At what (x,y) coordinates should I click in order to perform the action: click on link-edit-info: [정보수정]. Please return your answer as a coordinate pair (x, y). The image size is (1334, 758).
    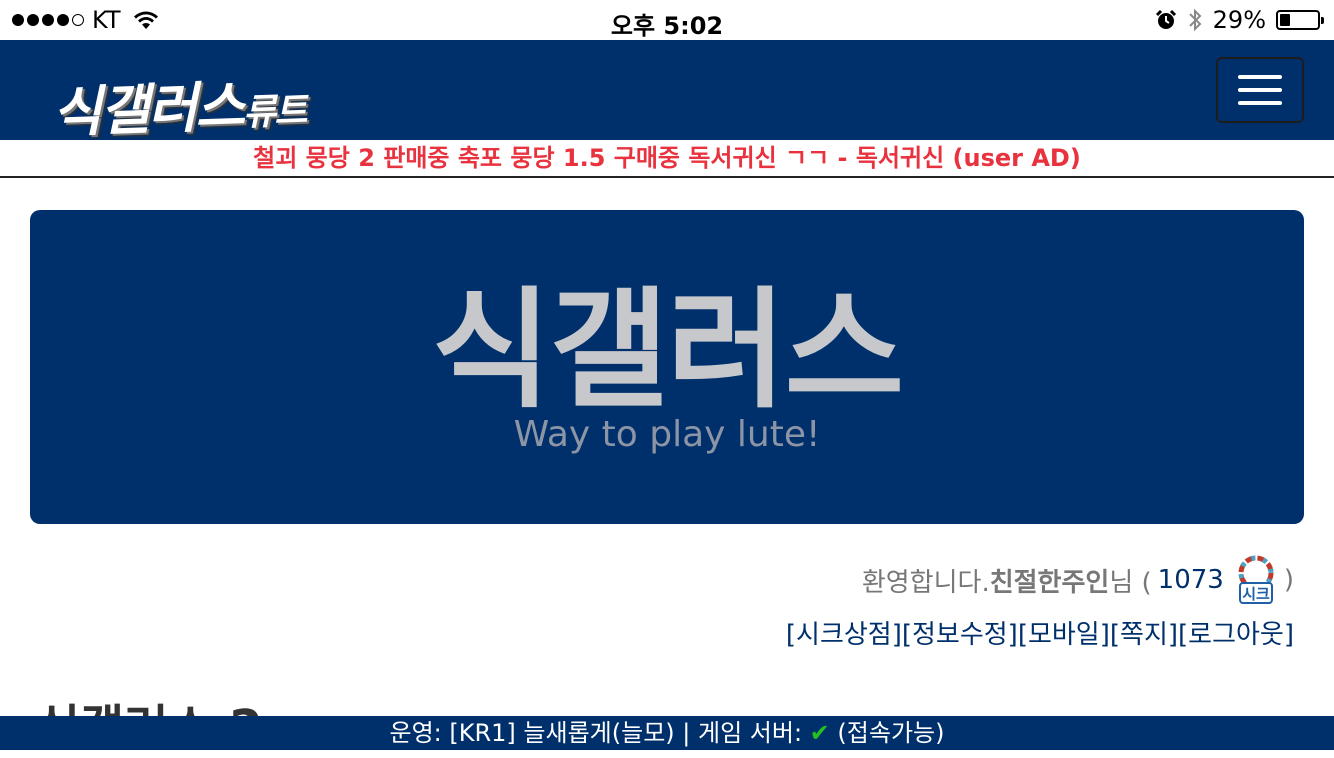
    Looking at the image, I should click on (960, 635).